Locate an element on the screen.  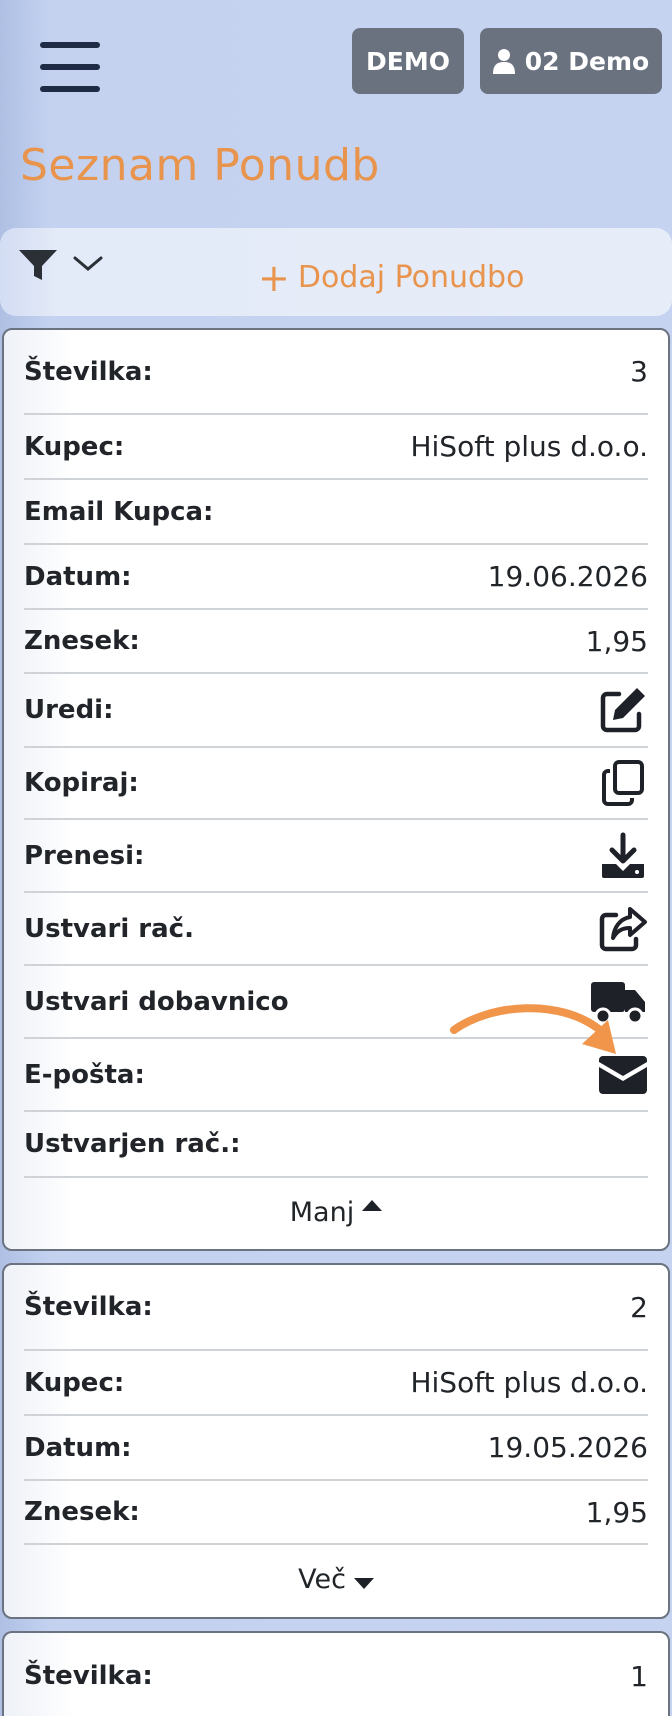
demo-button: DEMO is located at coordinates (408, 61).